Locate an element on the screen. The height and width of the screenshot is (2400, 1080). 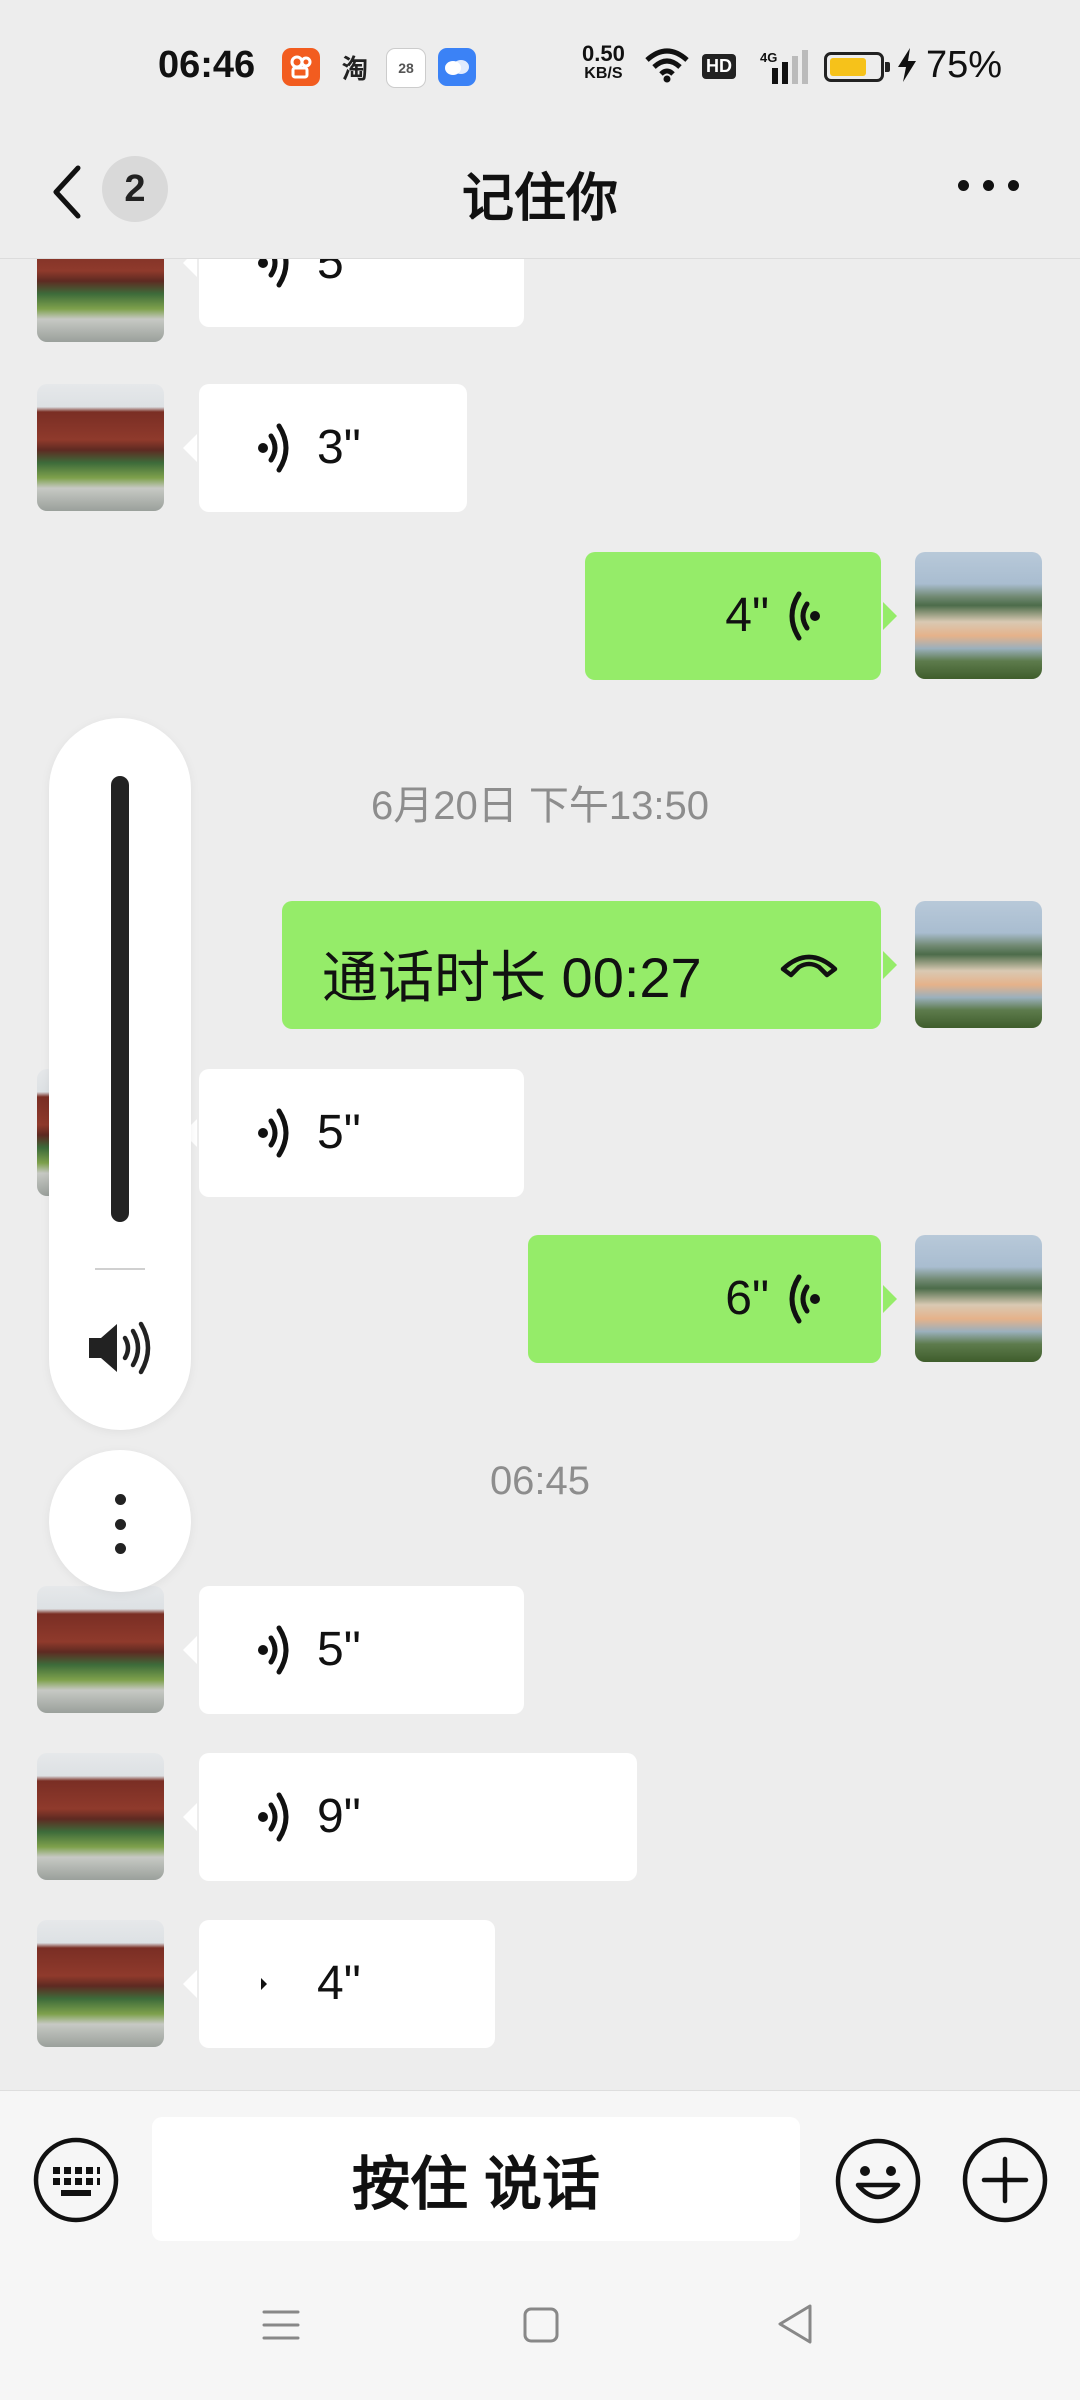
voice-message-outgoing: 6" is located at coordinates (712, 1299).